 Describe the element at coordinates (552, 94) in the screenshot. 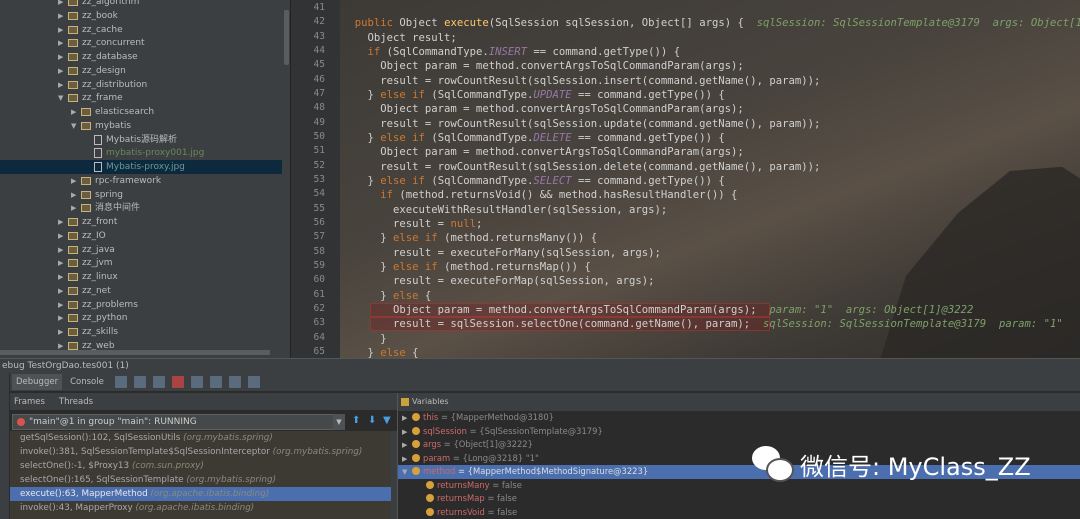

I see `code-token: UPDATE` at that location.